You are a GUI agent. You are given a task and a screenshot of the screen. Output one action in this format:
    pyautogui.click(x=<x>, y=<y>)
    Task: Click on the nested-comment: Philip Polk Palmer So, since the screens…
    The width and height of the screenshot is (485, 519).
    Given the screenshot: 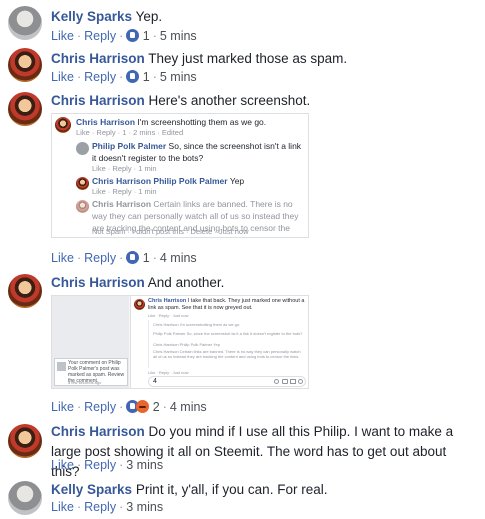 What is the action you would take?
    pyautogui.click(x=228, y=333)
    